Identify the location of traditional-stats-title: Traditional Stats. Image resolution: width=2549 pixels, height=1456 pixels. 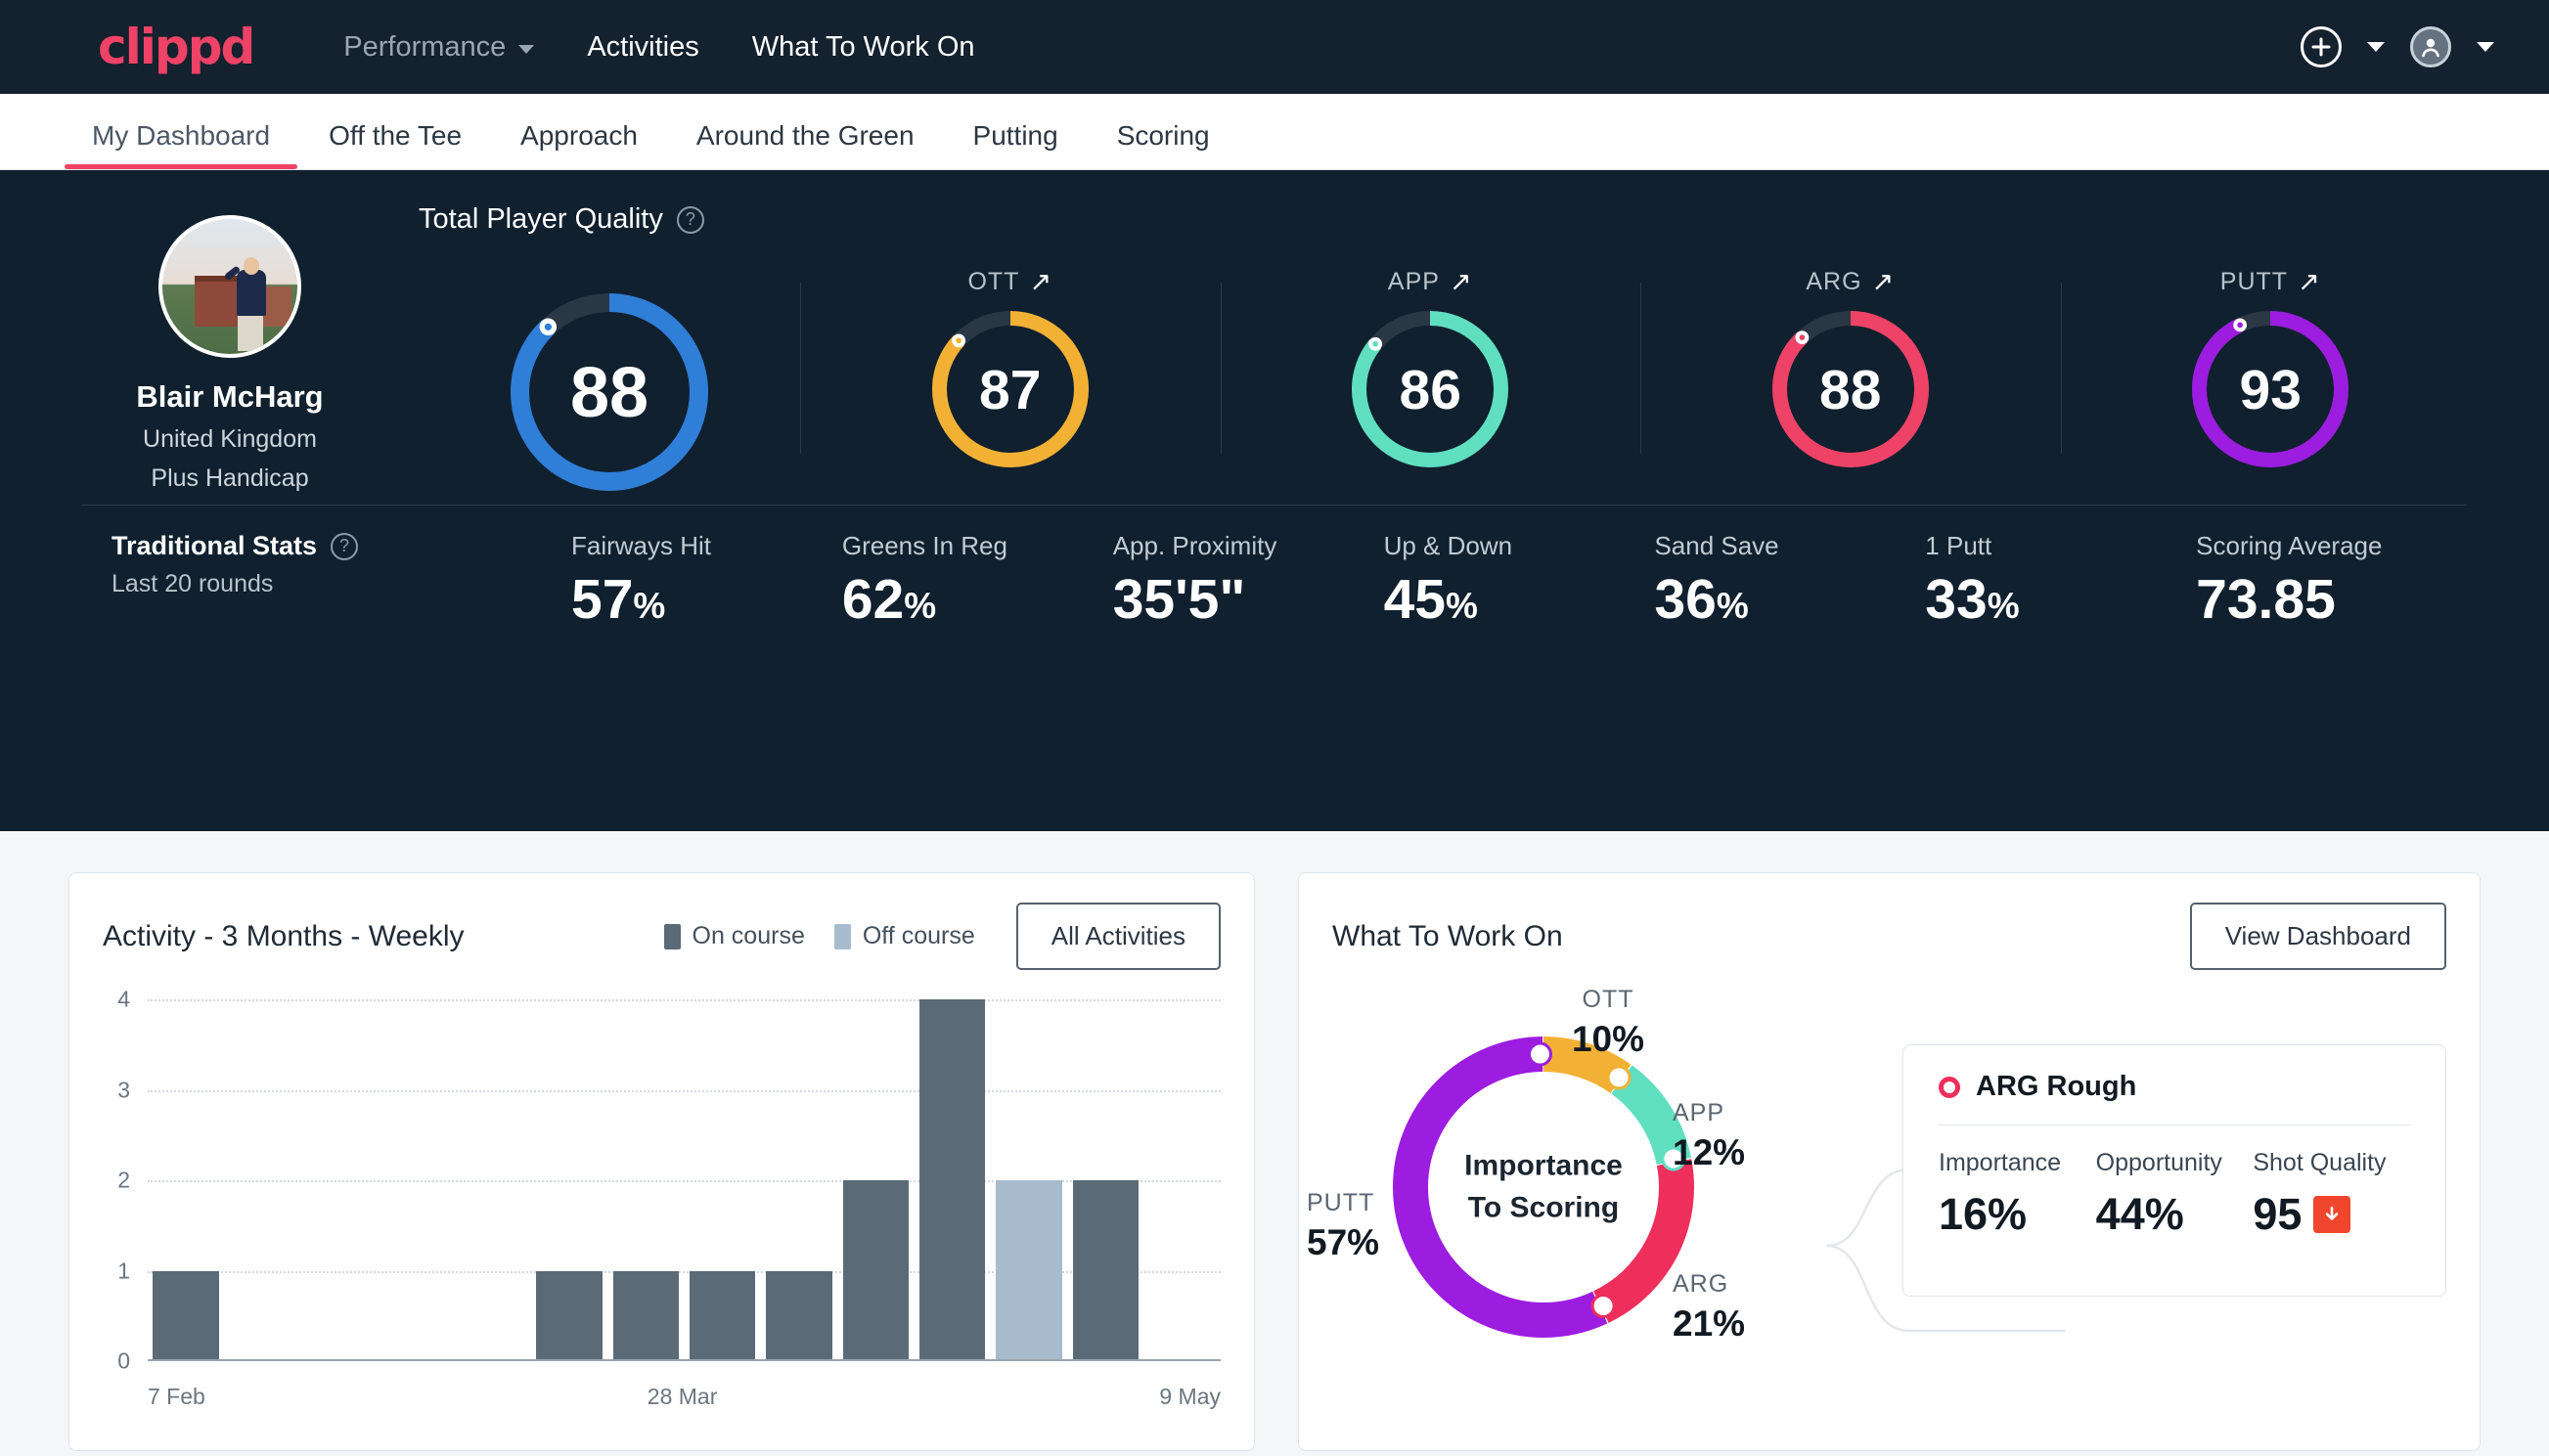
(215, 545).